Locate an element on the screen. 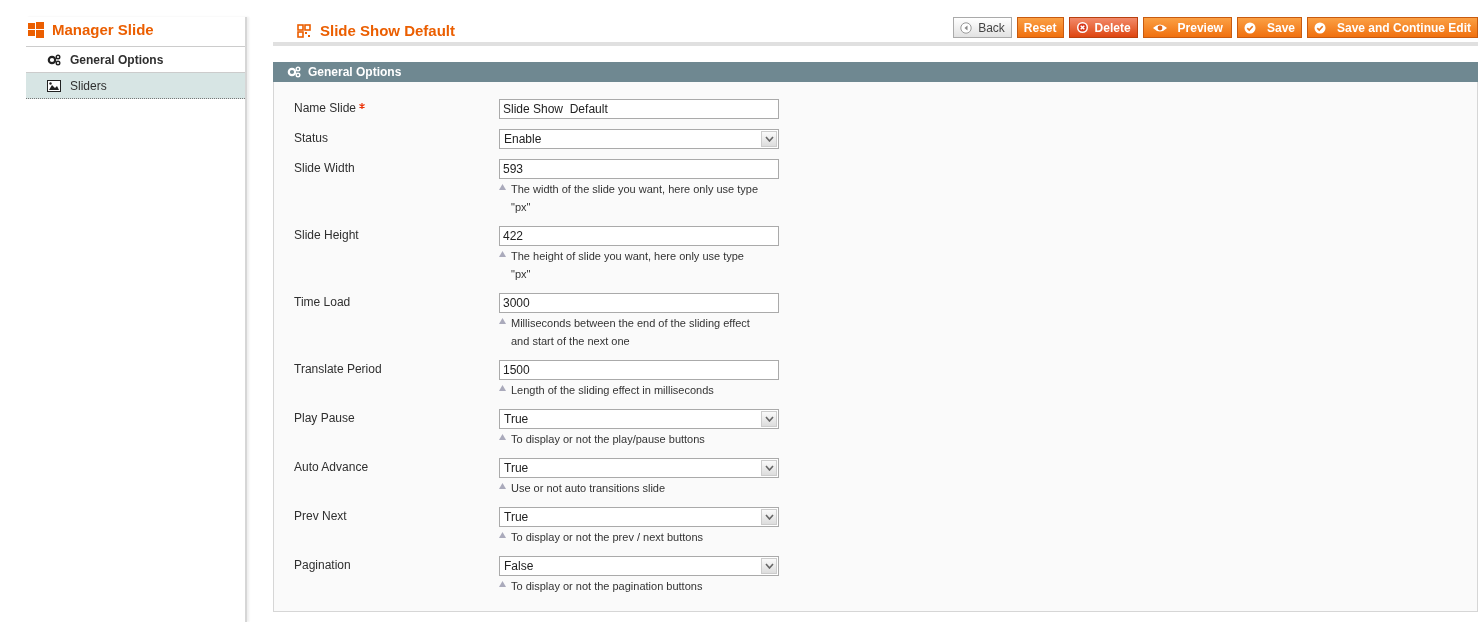 The width and height of the screenshot is (1482, 622). sidebar-tab: General Options is located at coordinates (135, 60).